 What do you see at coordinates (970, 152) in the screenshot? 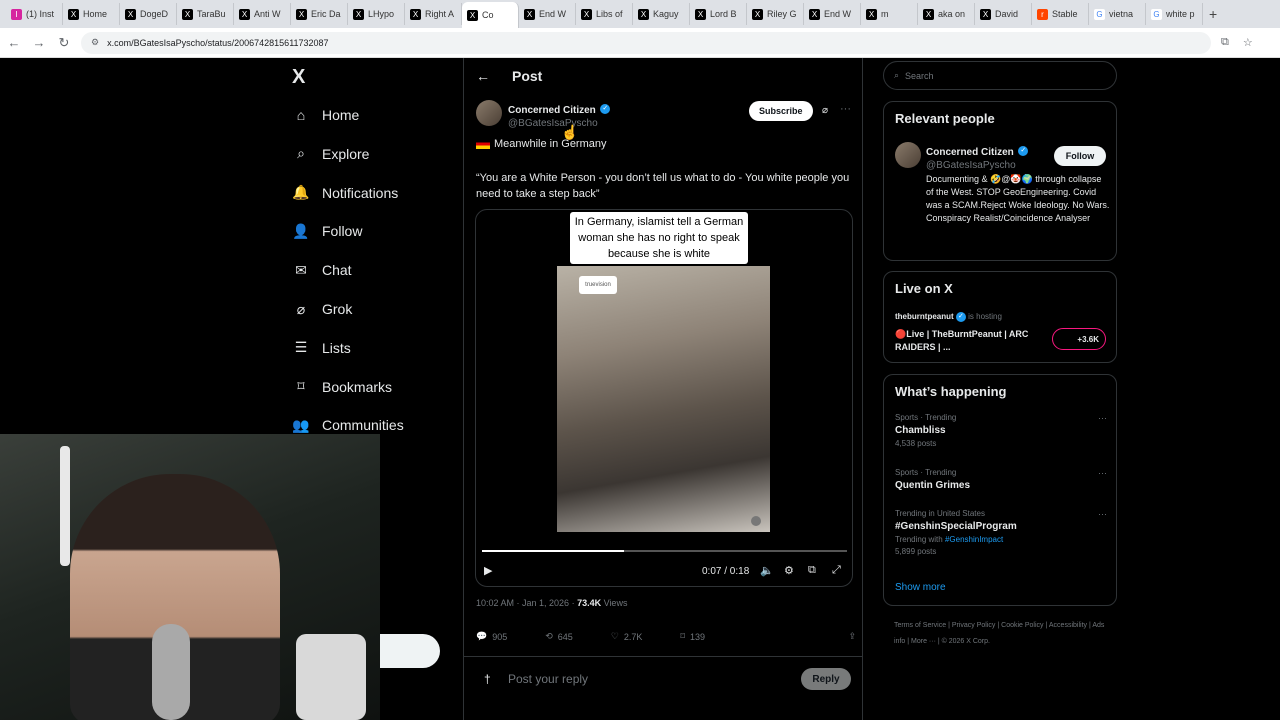
I see `person-name: Concerned Citizen` at bounding box center [970, 152].